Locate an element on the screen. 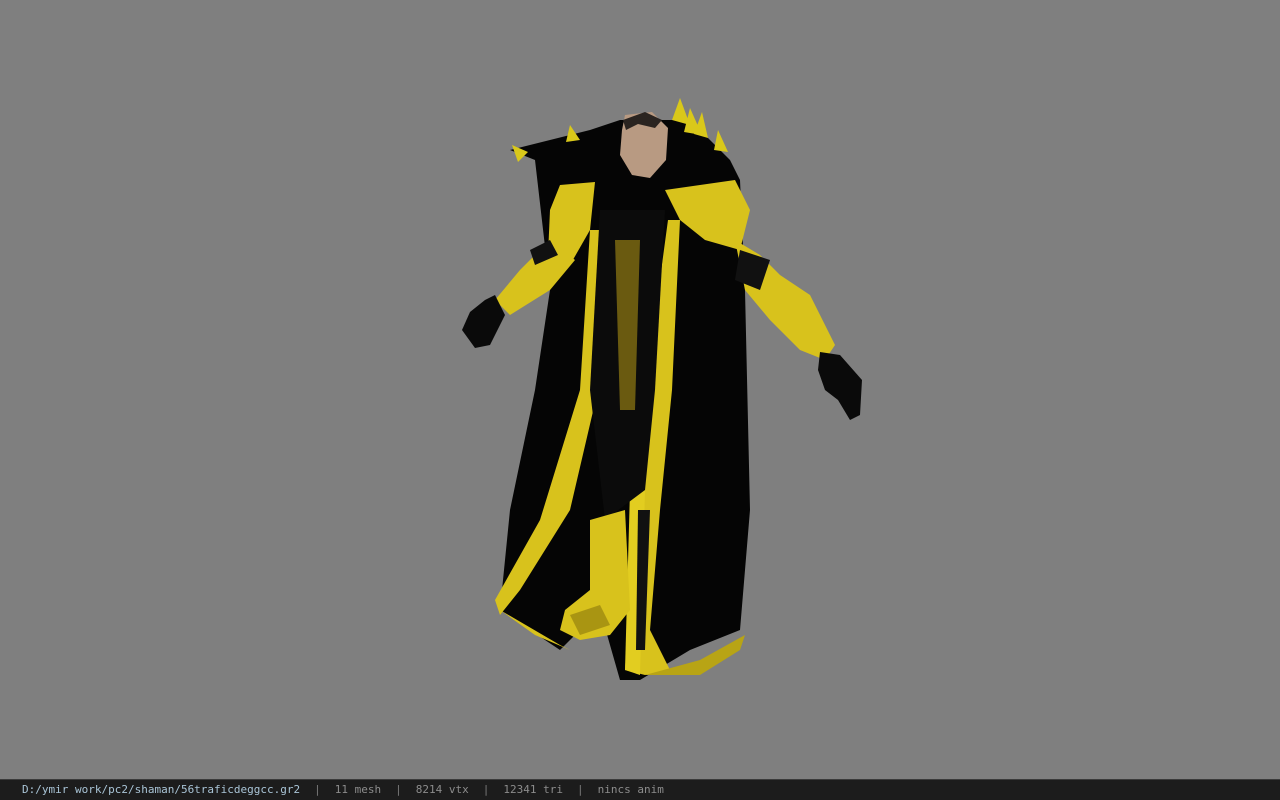 This screenshot has height=800, width=1280. triangle-count: 12341 tri is located at coordinates (533, 789).